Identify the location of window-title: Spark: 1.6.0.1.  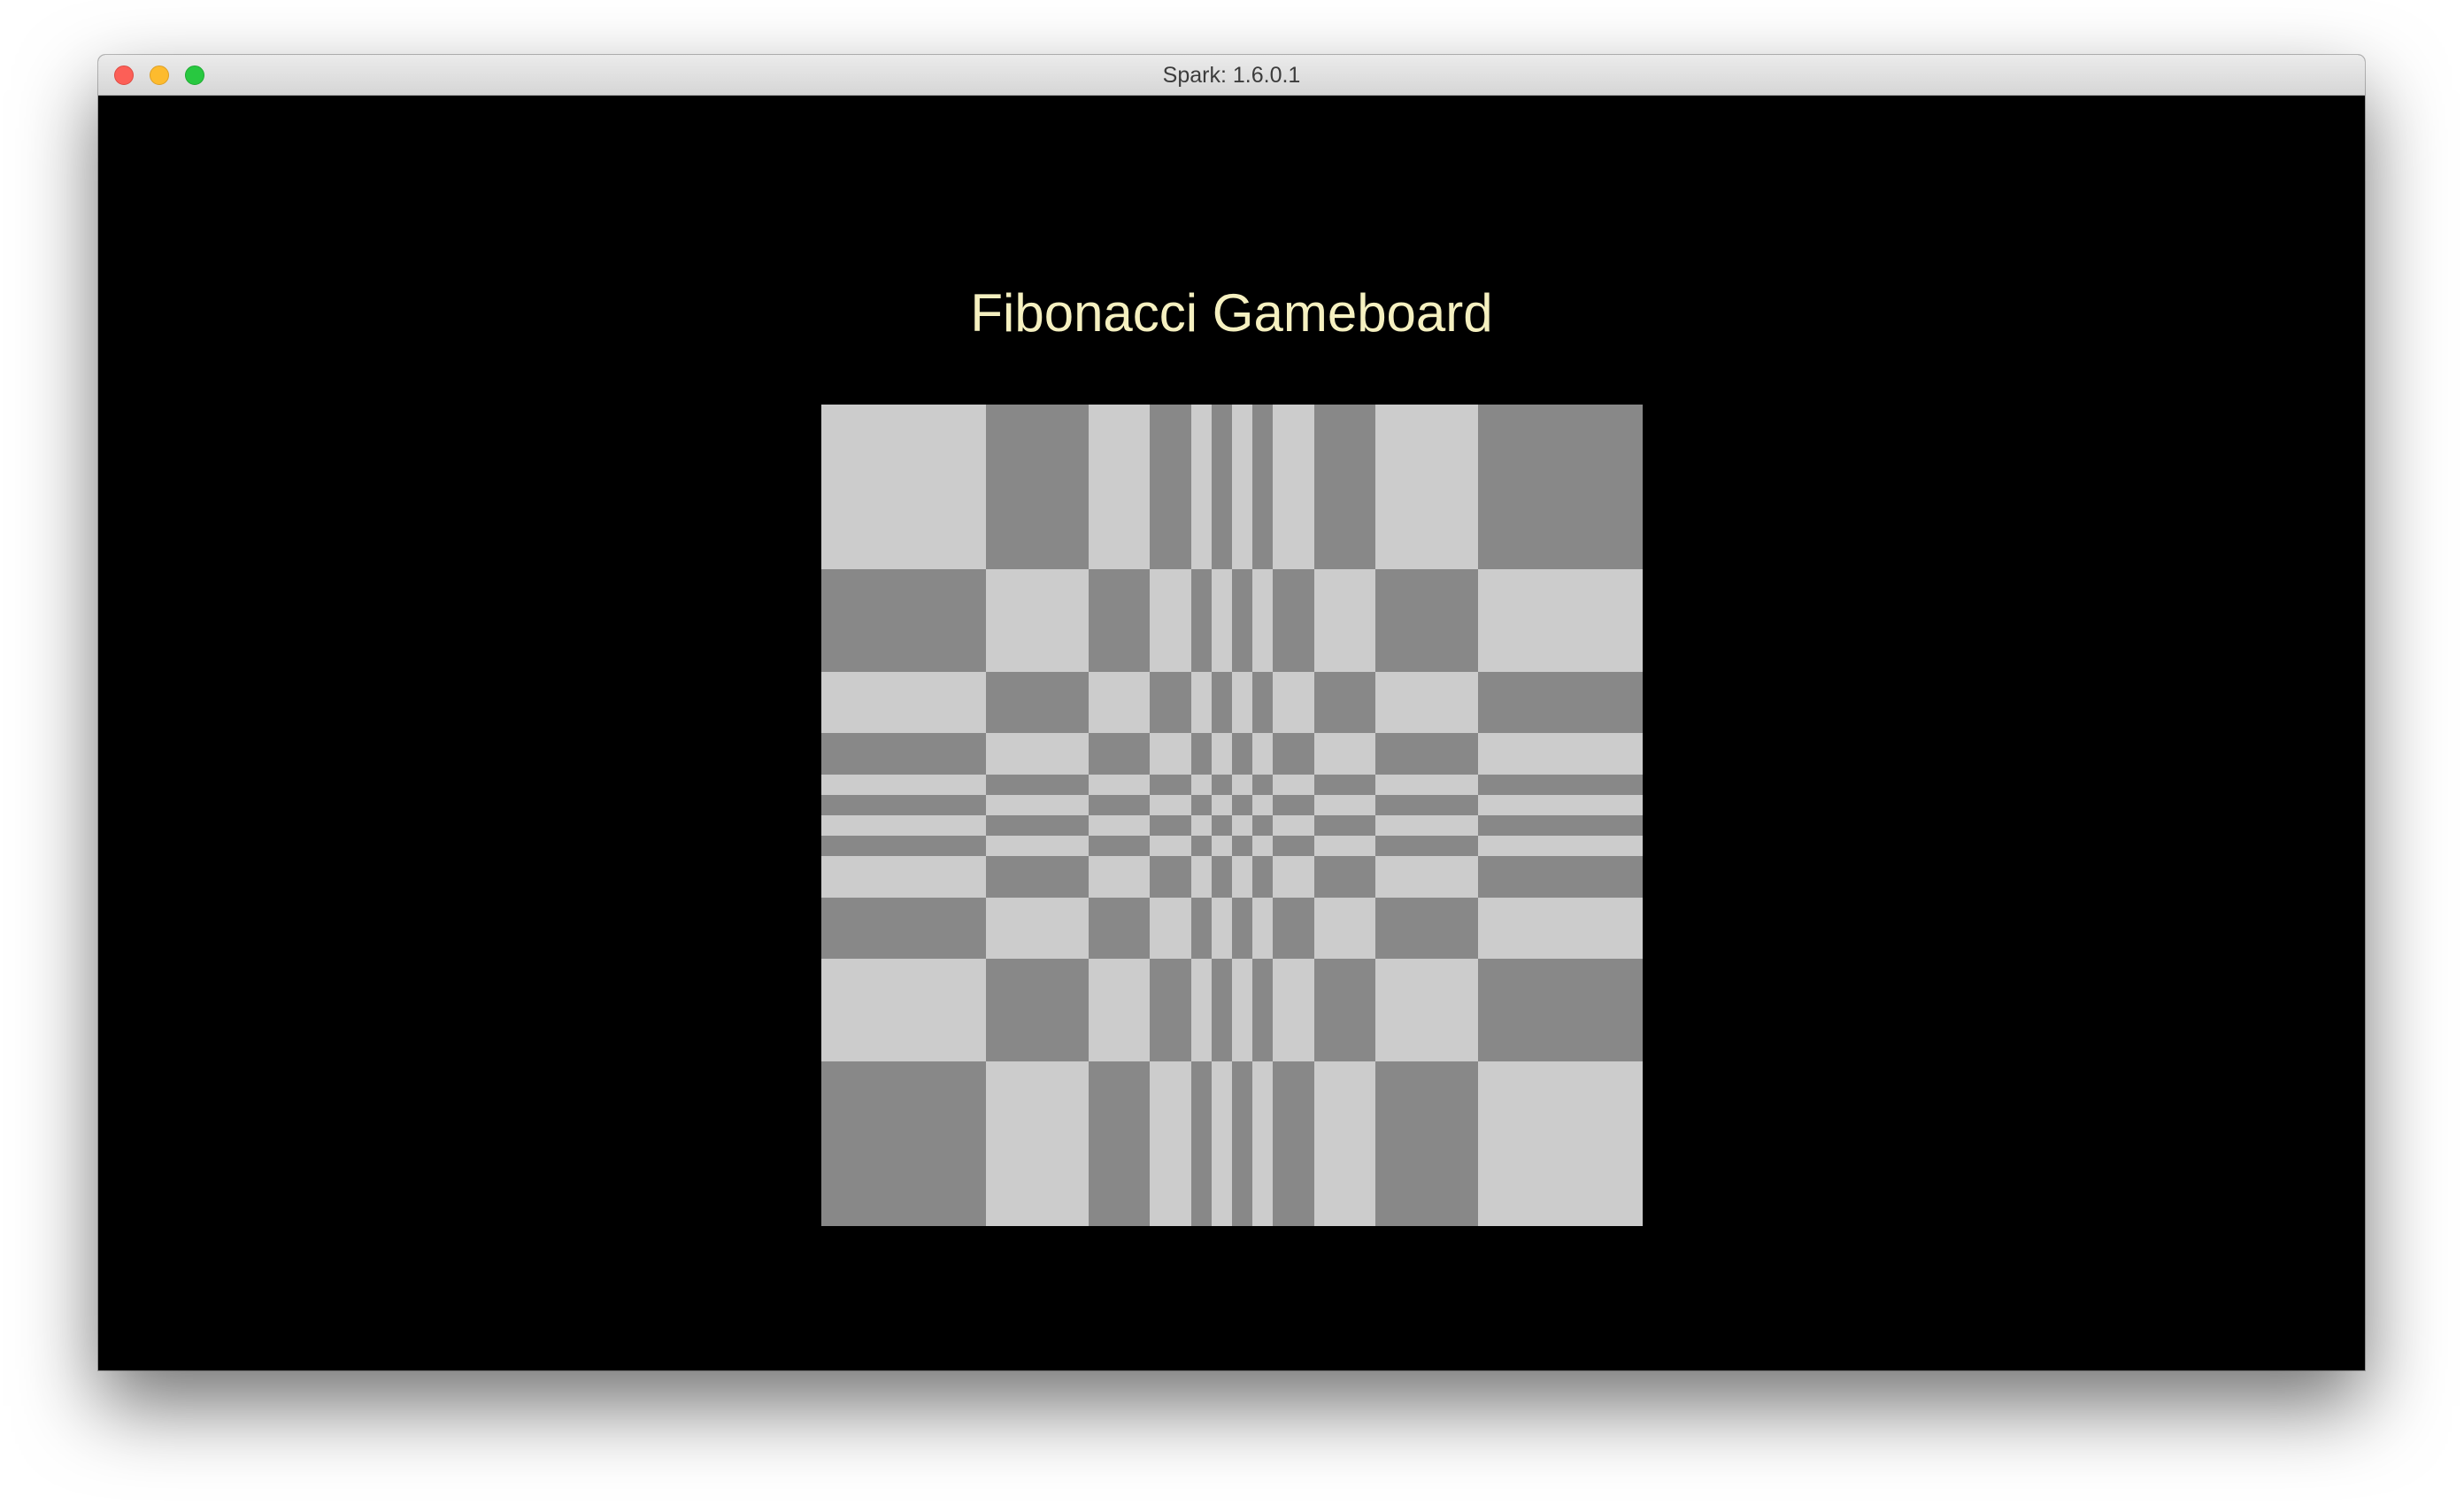
(1231, 75).